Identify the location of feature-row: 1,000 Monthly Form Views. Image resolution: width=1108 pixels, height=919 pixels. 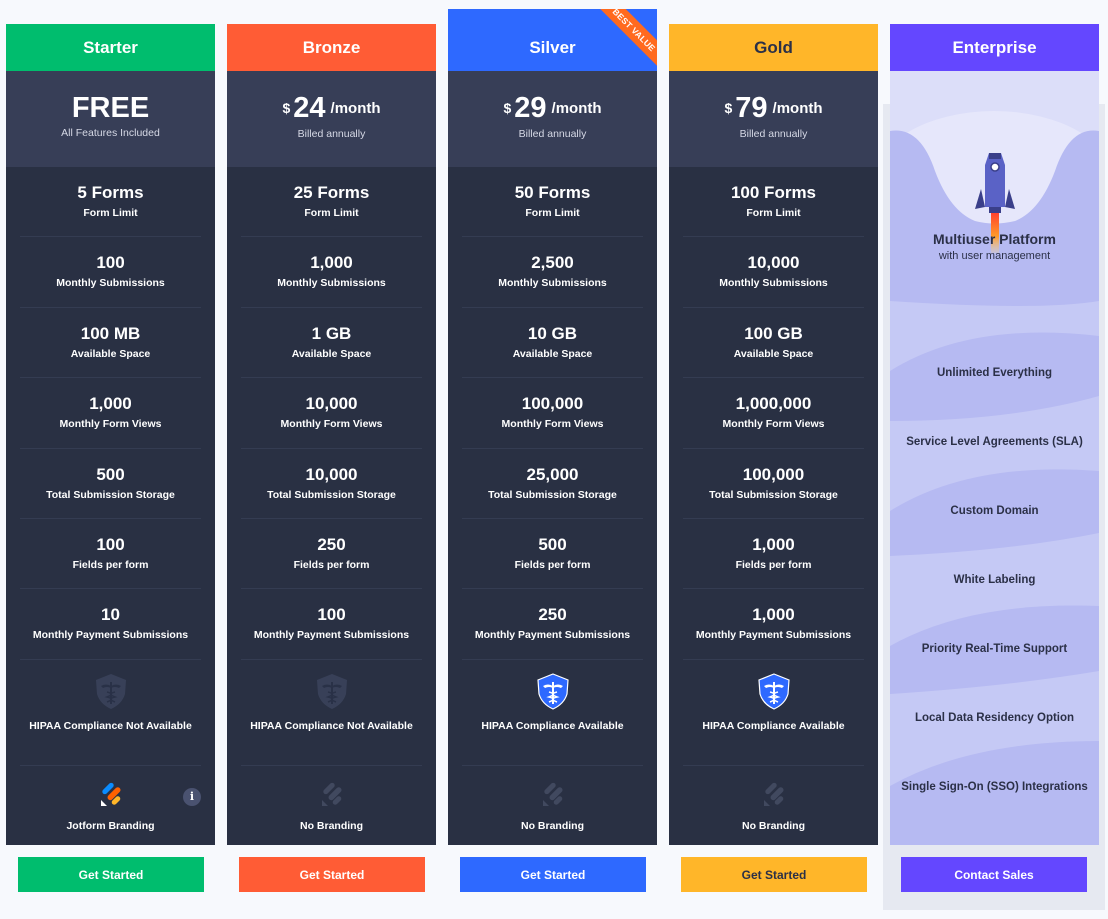
(110, 413).